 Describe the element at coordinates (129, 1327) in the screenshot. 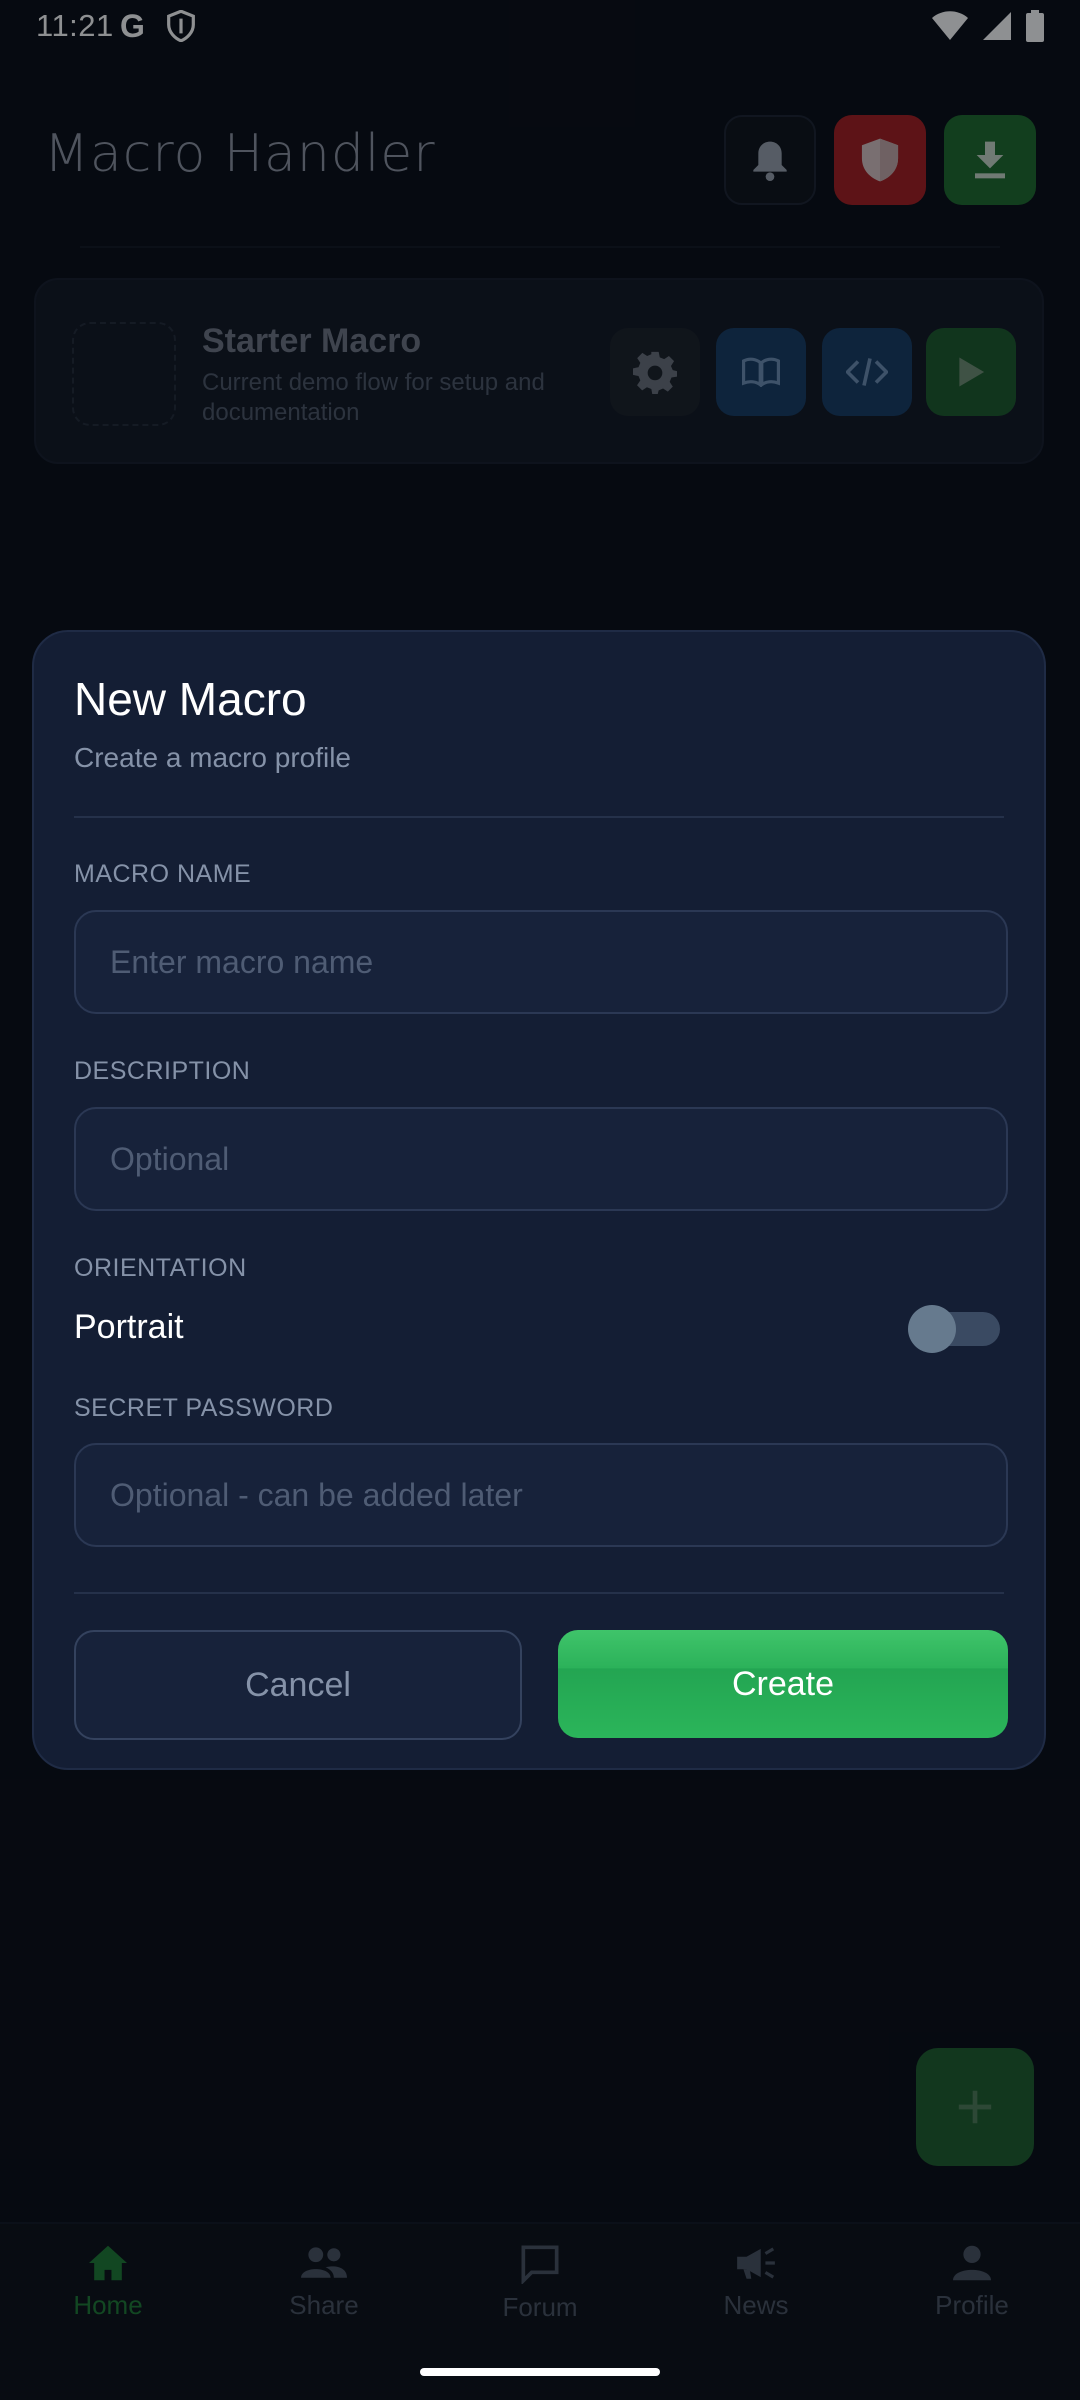

I see `orientation-value: Portrait` at that location.